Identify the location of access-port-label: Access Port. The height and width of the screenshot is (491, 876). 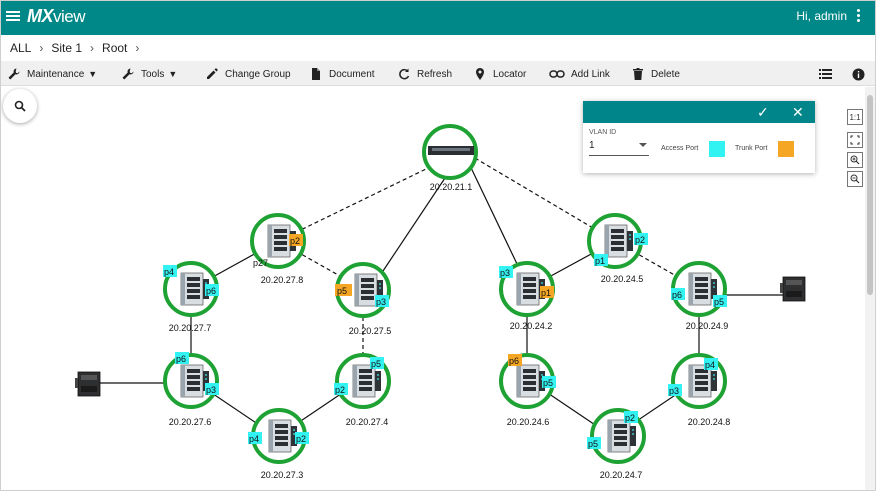
(680, 148).